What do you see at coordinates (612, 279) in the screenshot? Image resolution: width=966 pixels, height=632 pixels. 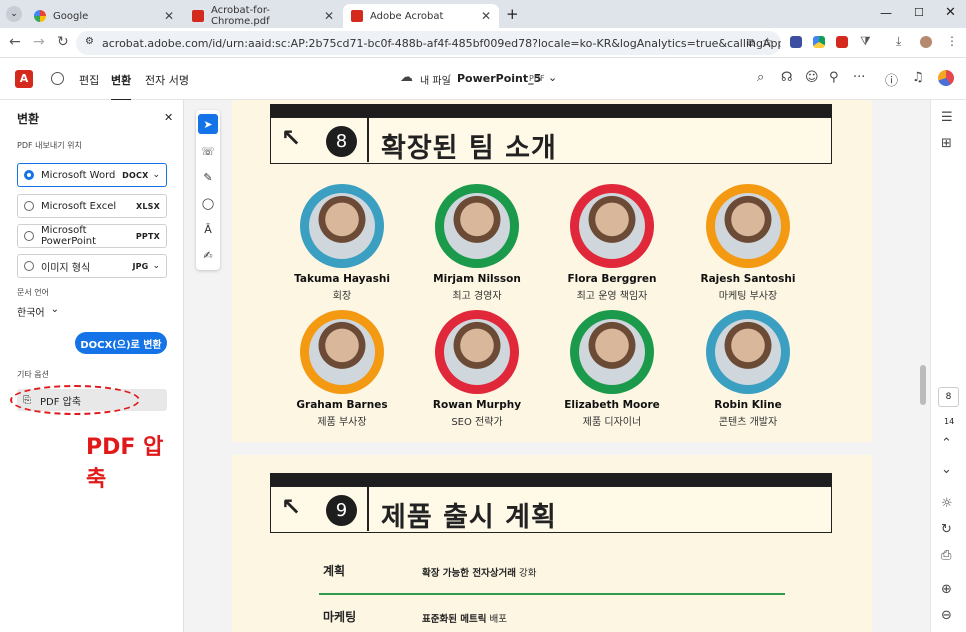 I see `member-name: Flora Berggren` at bounding box center [612, 279].